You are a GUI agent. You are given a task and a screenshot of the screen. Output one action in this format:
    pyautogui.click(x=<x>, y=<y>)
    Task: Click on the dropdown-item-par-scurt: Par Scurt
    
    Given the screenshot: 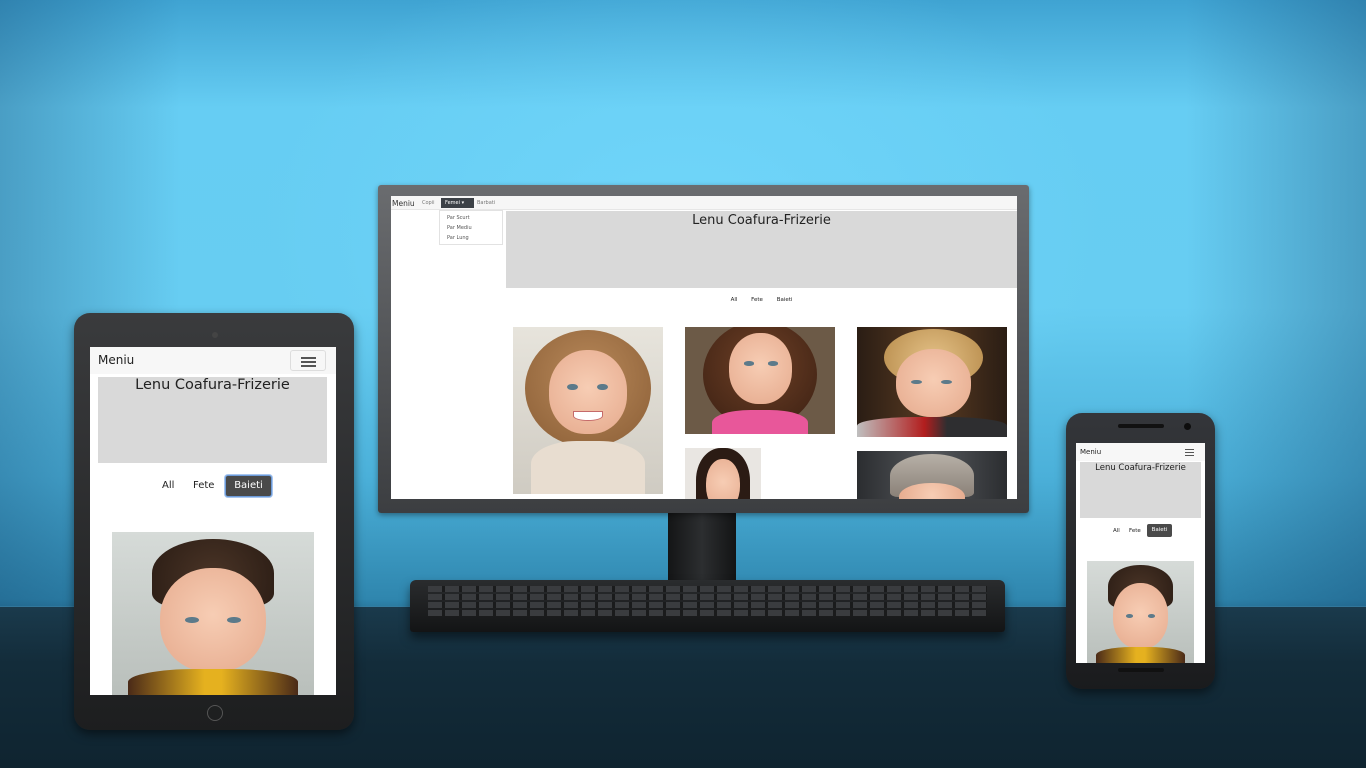 What is the action you would take?
    pyautogui.click(x=458, y=218)
    